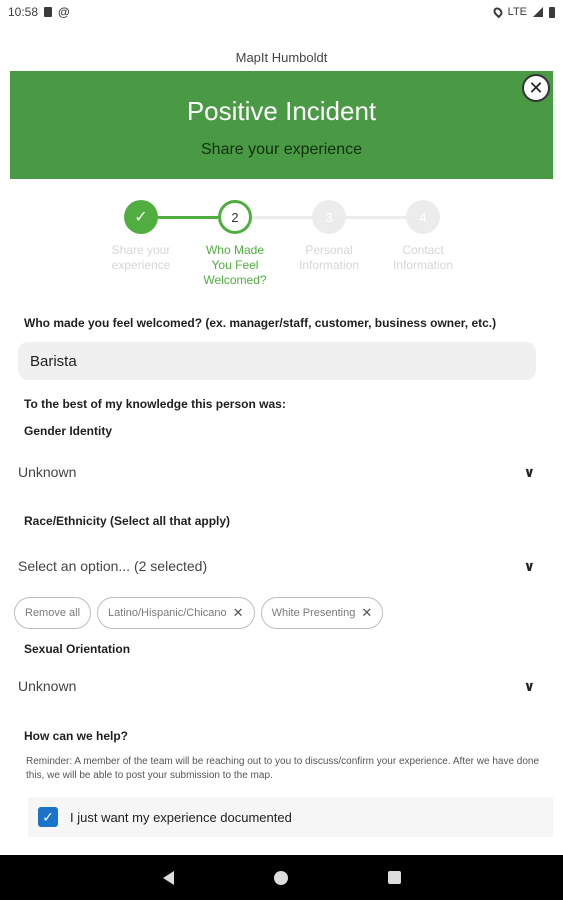 This screenshot has width=563, height=900. What do you see at coordinates (176, 613) in the screenshot?
I see `chip-latino-hispanic-chicano: Latino/Hispanic/Chicano ✕` at bounding box center [176, 613].